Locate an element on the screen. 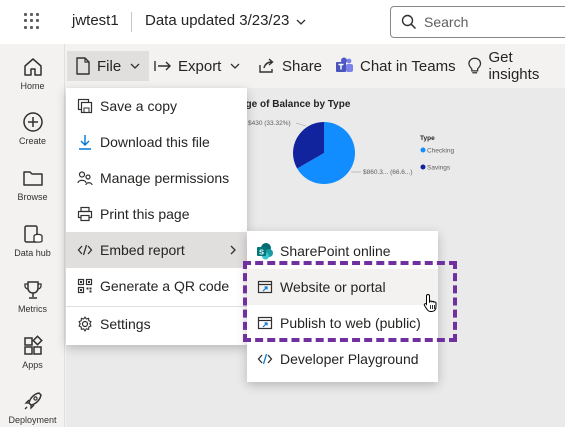  nav-label-home: Home is located at coordinates (32, 86).